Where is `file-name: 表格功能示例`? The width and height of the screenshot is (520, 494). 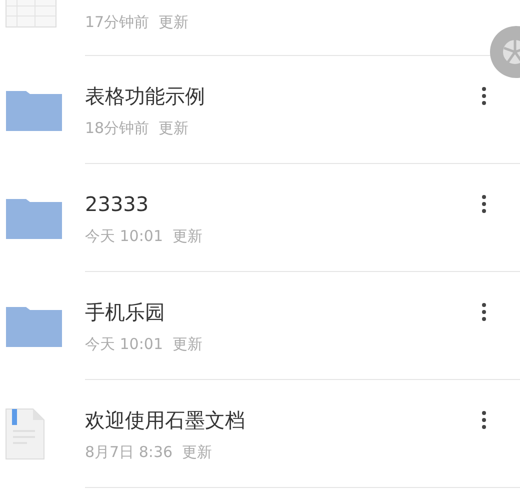
file-name: 表格功能示例 is located at coordinates (283, 96).